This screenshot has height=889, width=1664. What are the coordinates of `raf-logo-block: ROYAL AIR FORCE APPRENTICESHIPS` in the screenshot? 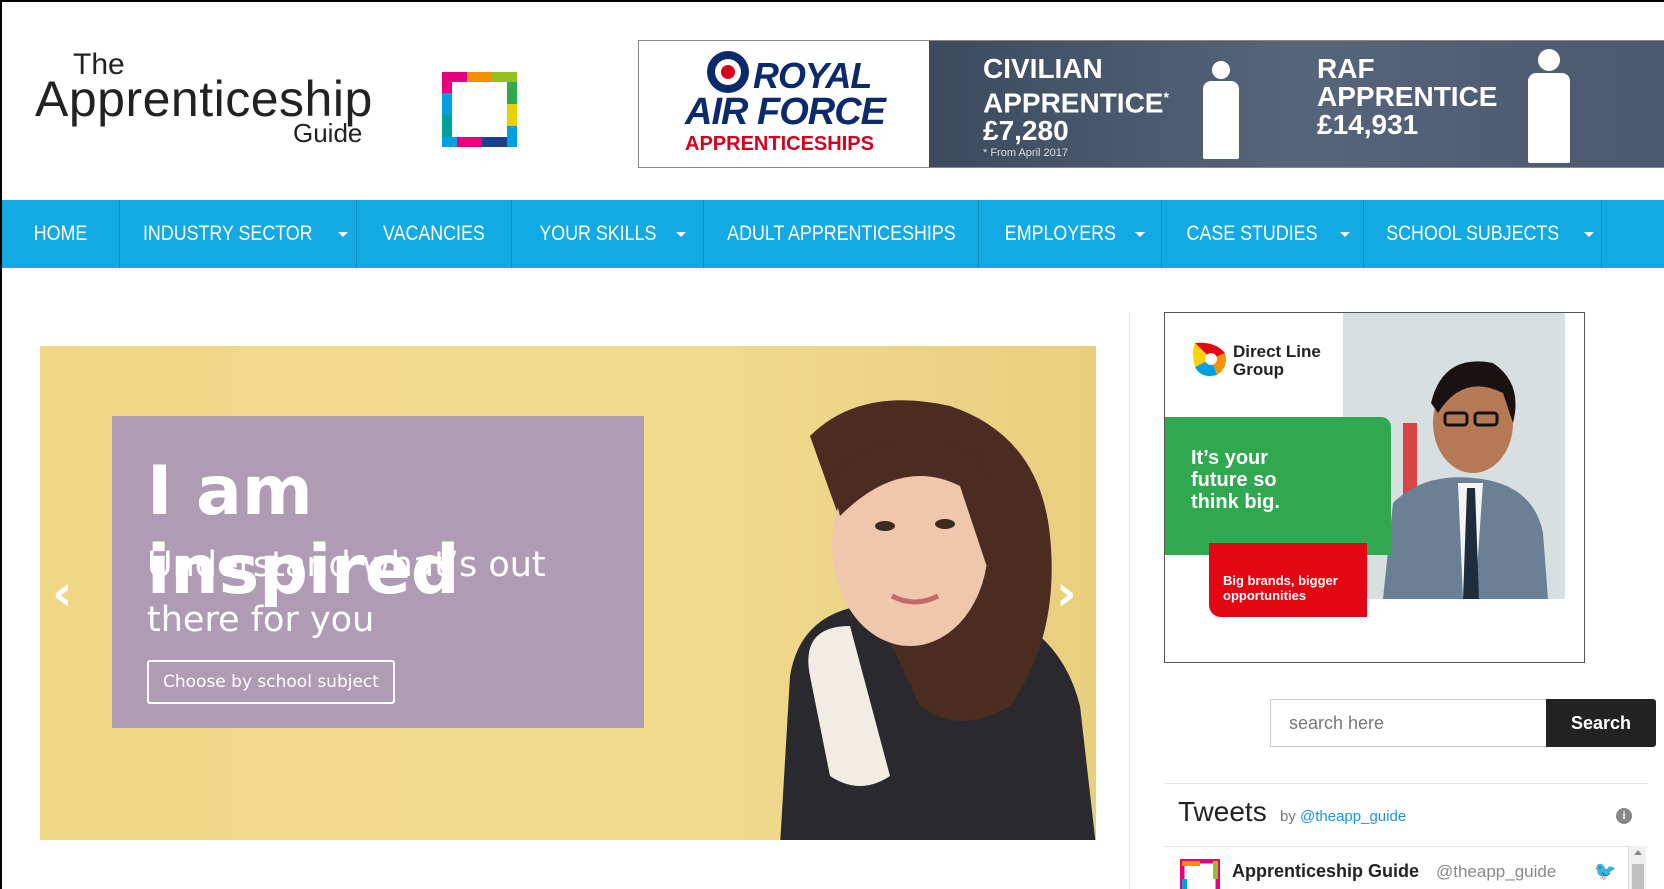 It's located at (784, 104).